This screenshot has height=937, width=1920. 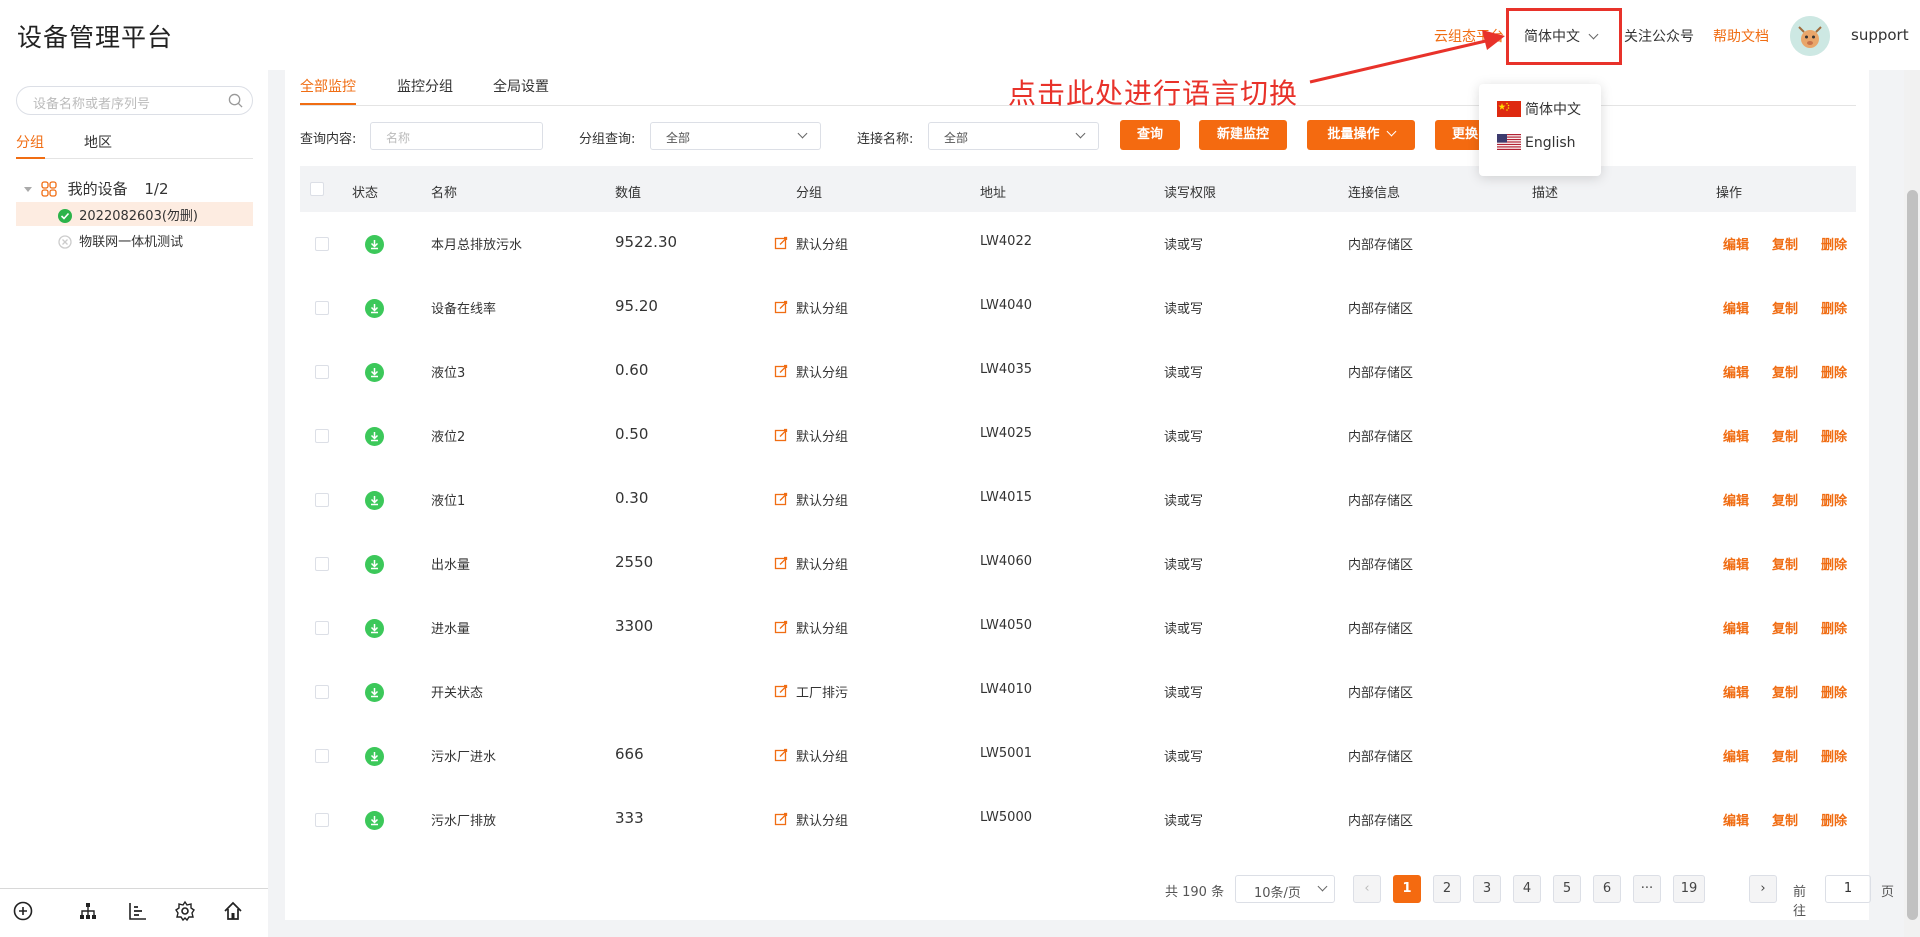 I want to click on follow-account-link: 关注公众号, so click(x=1659, y=36).